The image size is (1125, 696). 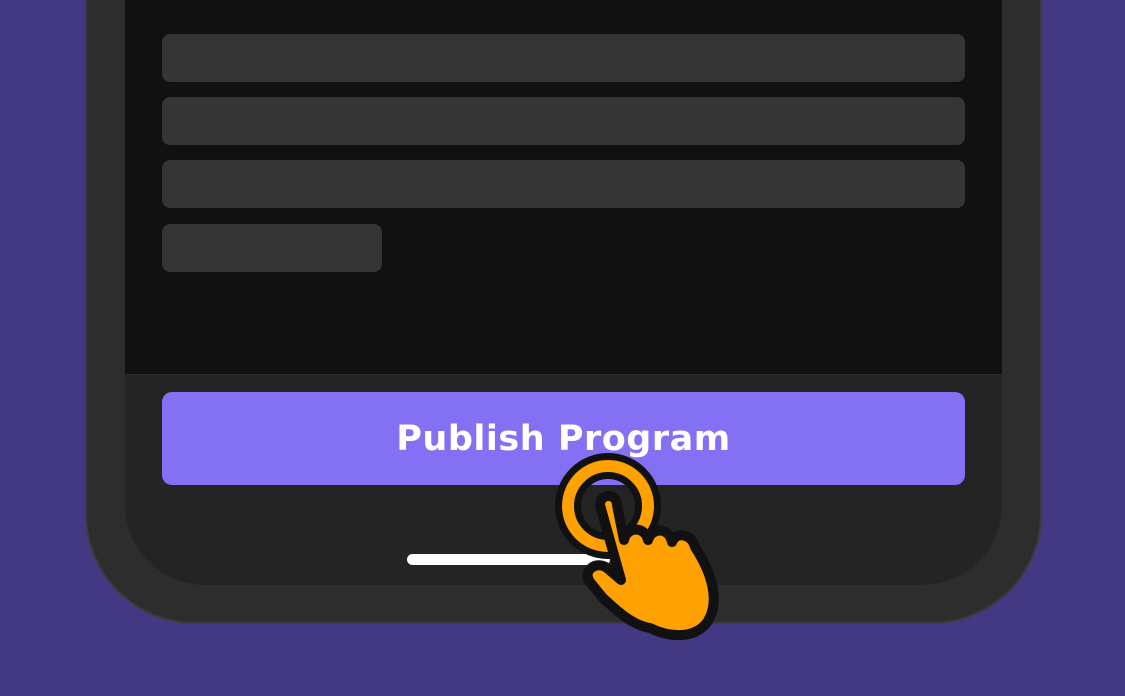 I want to click on publish-program-button: Publish Program, so click(x=563, y=438).